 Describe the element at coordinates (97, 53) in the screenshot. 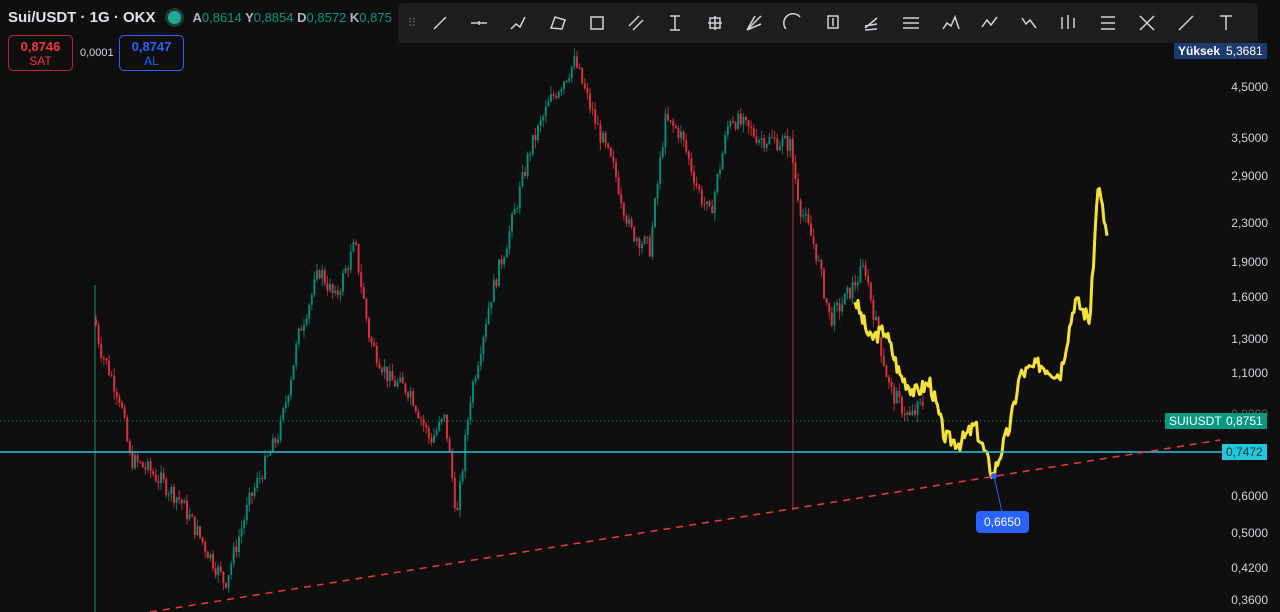

I see `spread-value: 0,0001` at that location.